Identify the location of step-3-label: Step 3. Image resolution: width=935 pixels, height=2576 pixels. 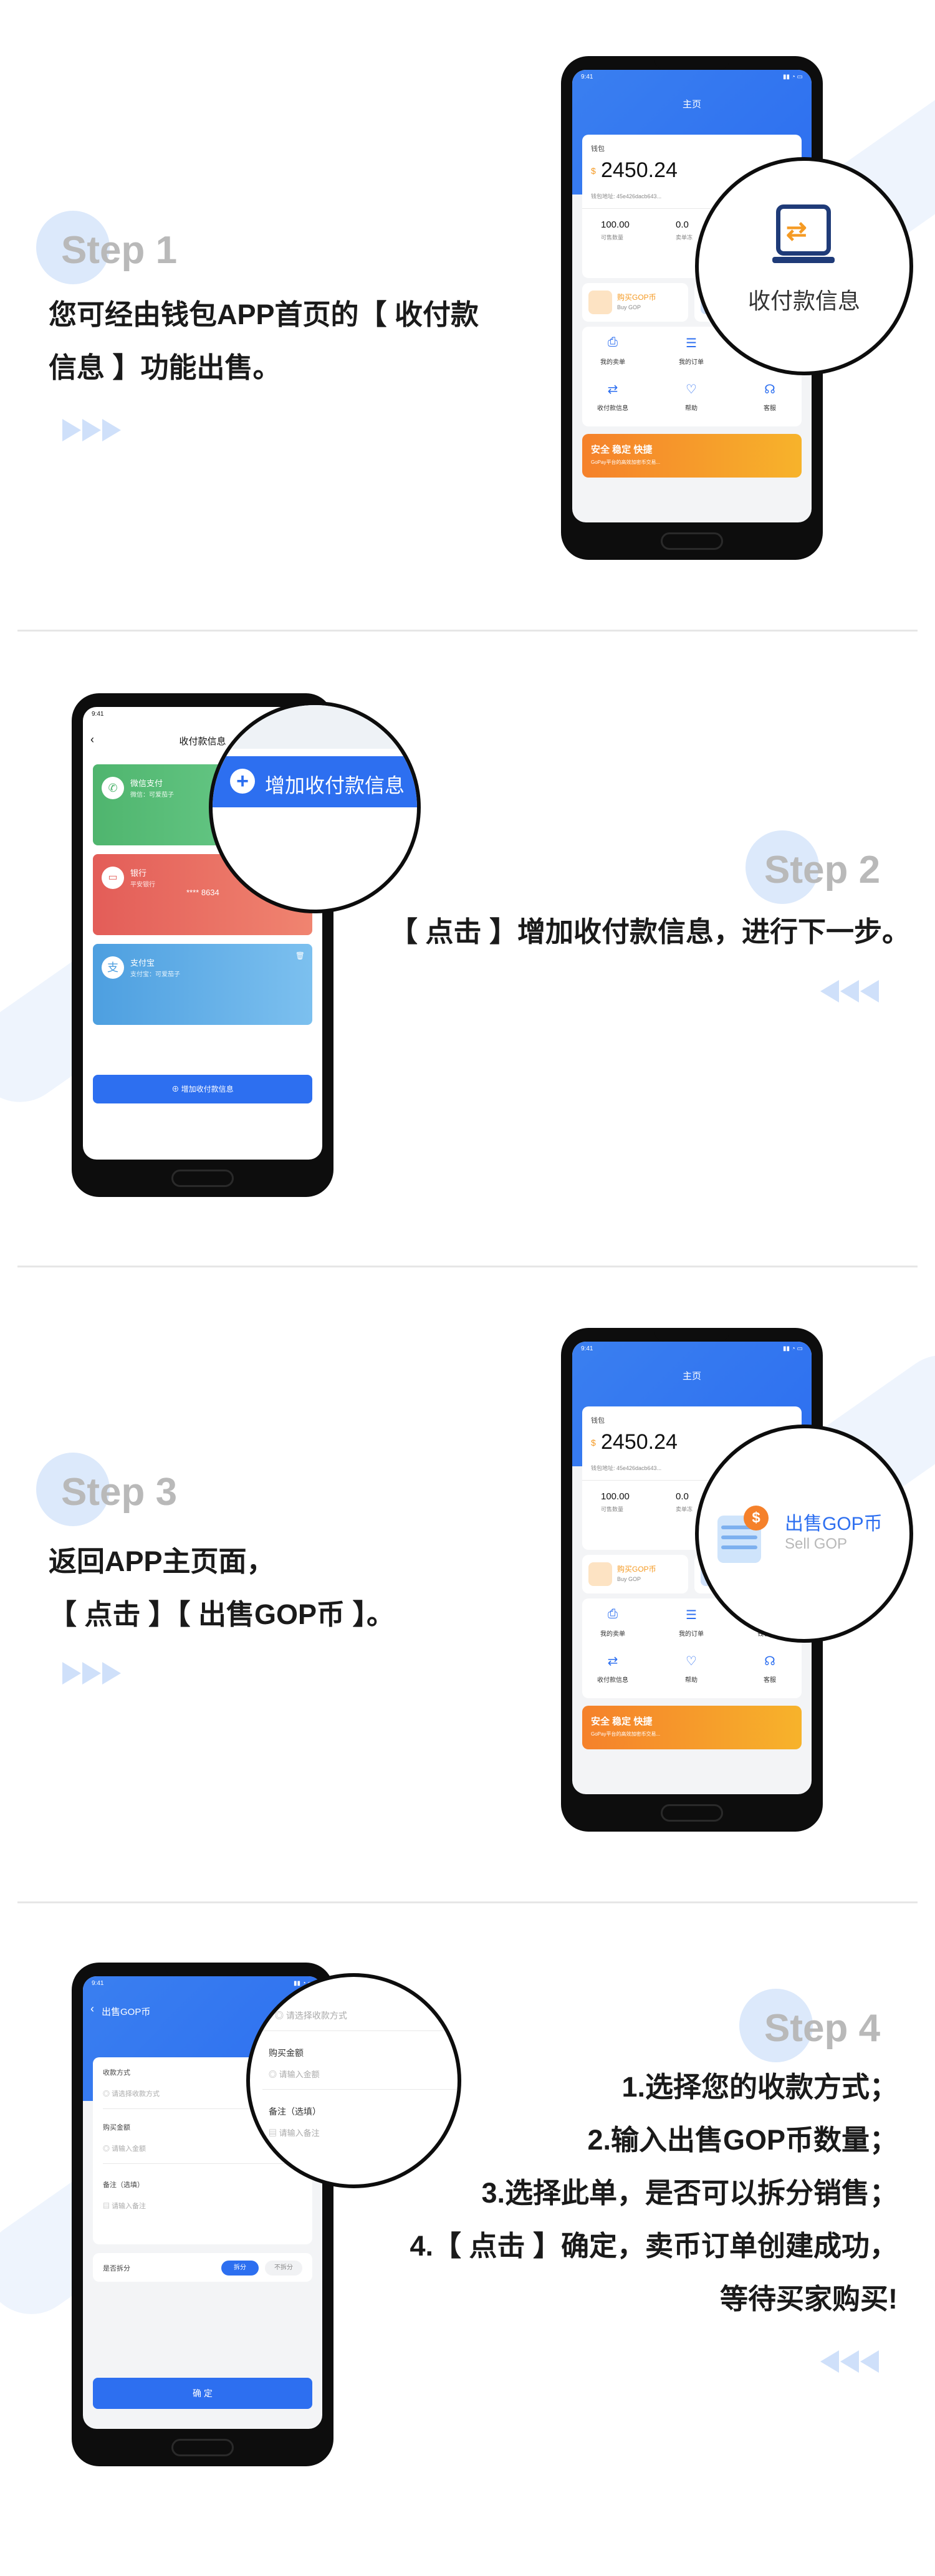
(119, 1492).